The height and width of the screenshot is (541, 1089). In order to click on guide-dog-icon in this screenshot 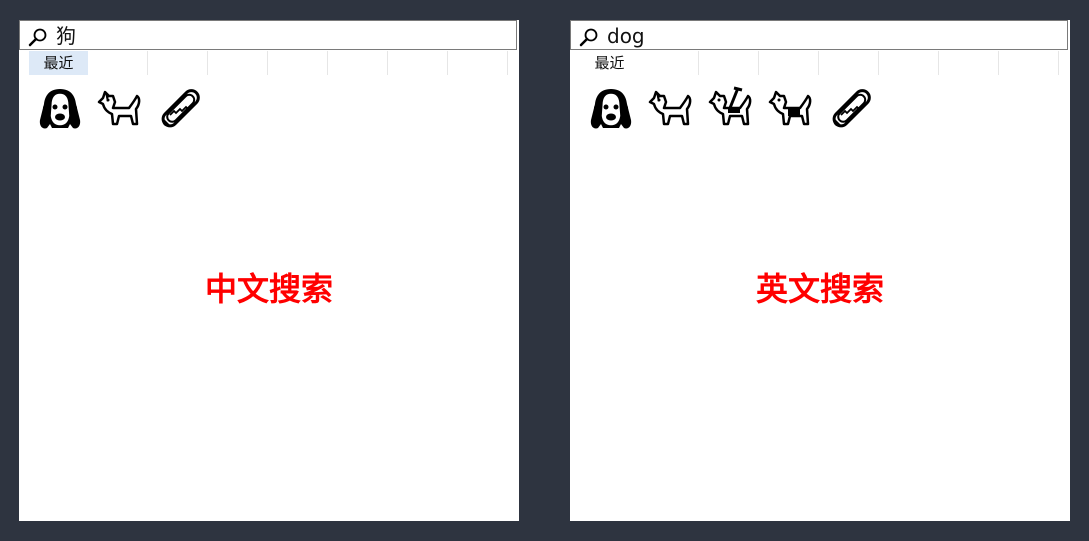, I will do `click(731, 109)`.